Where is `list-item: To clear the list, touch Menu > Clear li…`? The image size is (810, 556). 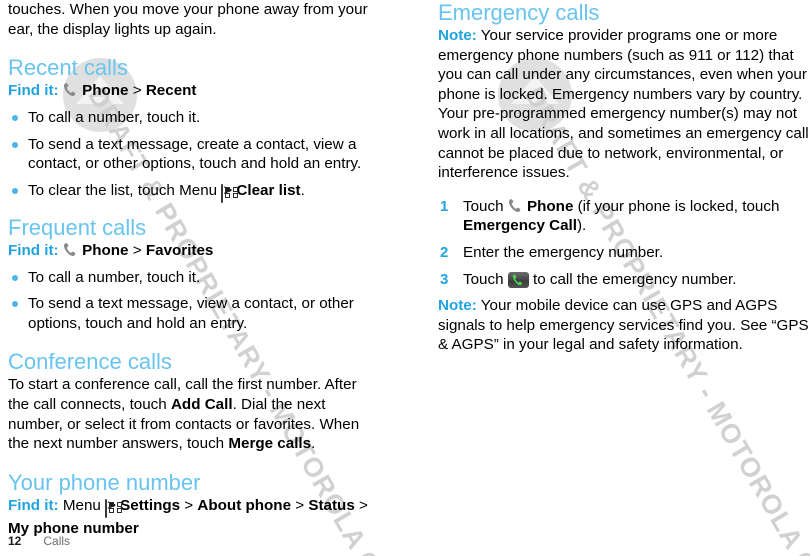
list-item: To clear the list, touch Menu > Clear li… is located at coordinates (194, 192).